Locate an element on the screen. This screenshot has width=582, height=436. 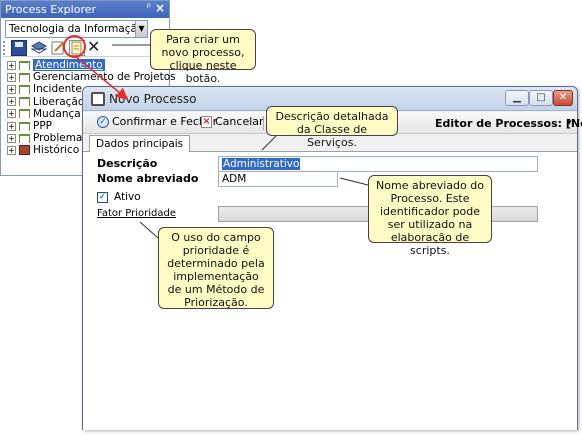
nome-abreviado-field: ADM is located at coordinates (278, 179).